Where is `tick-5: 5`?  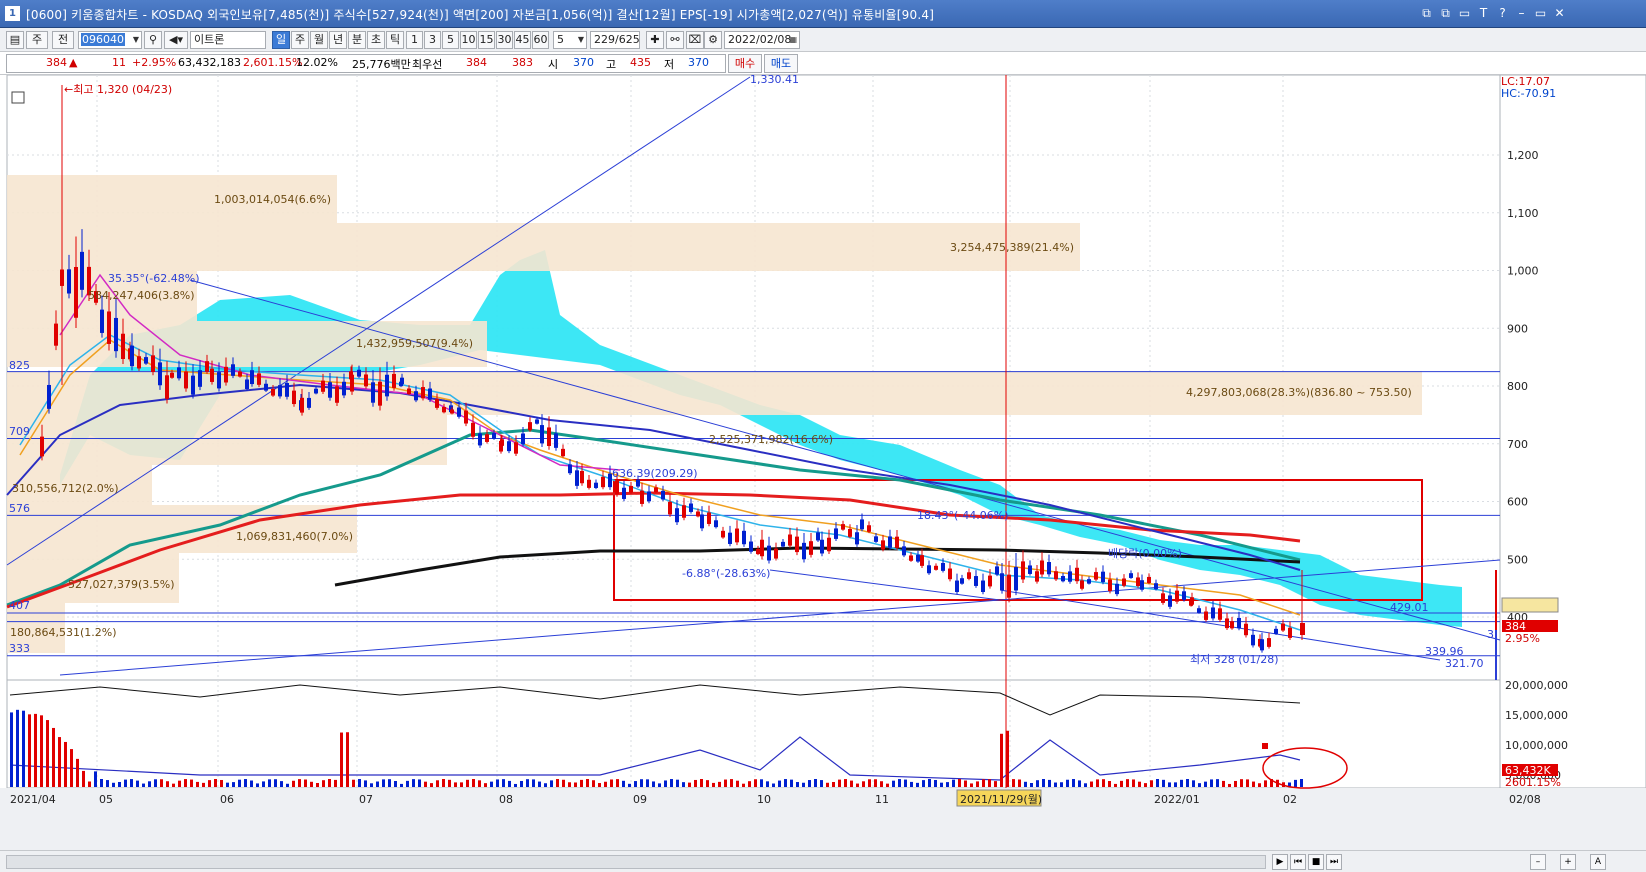
tick-5: 5 is located at coordinates (450, 40).